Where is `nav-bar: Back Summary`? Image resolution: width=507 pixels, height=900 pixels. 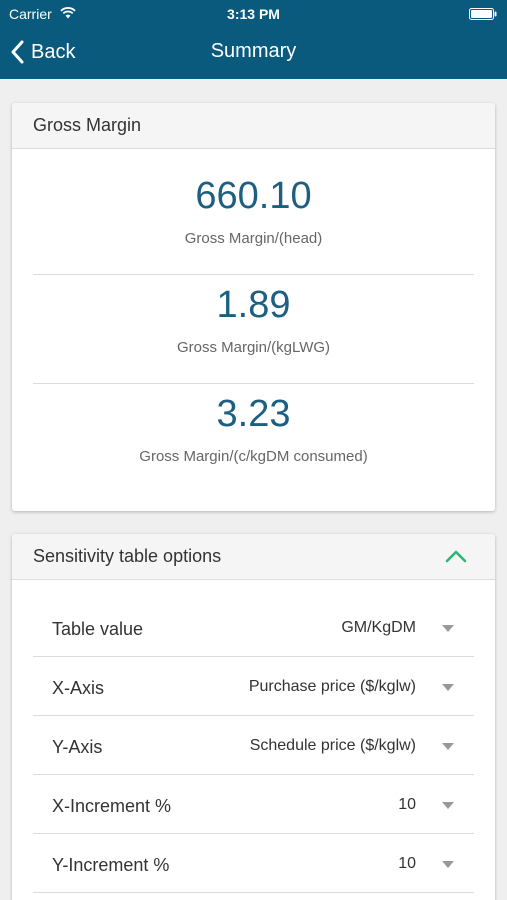
nav-bar: Back Summary is located at coordinates (253, 53).